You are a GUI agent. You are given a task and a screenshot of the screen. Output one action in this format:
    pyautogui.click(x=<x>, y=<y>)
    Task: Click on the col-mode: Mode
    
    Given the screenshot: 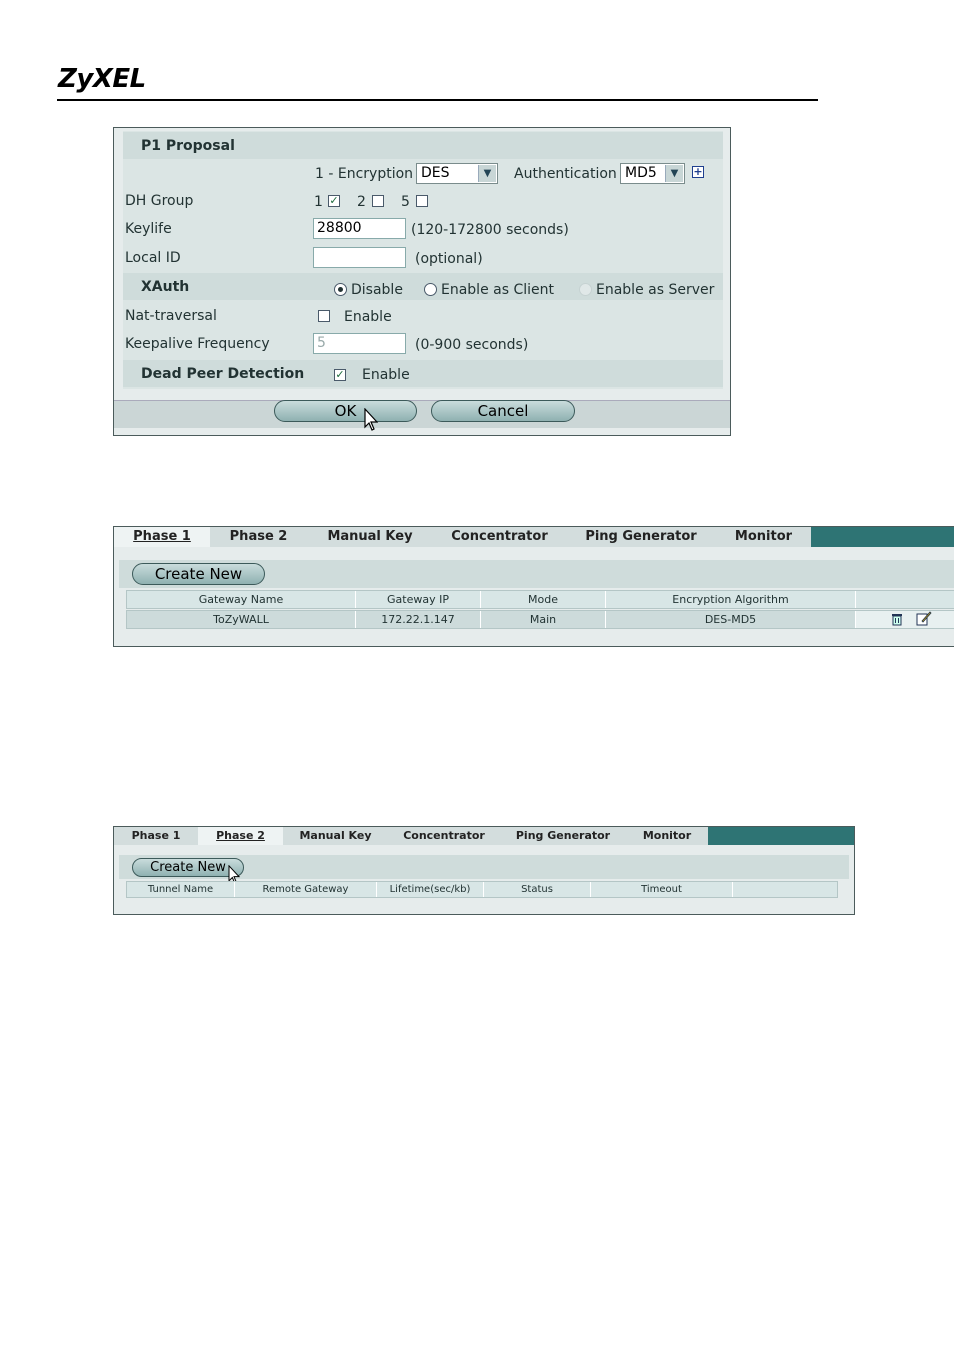 What is the action you would take?
    pyautogui.click(x=543, y=599)
    